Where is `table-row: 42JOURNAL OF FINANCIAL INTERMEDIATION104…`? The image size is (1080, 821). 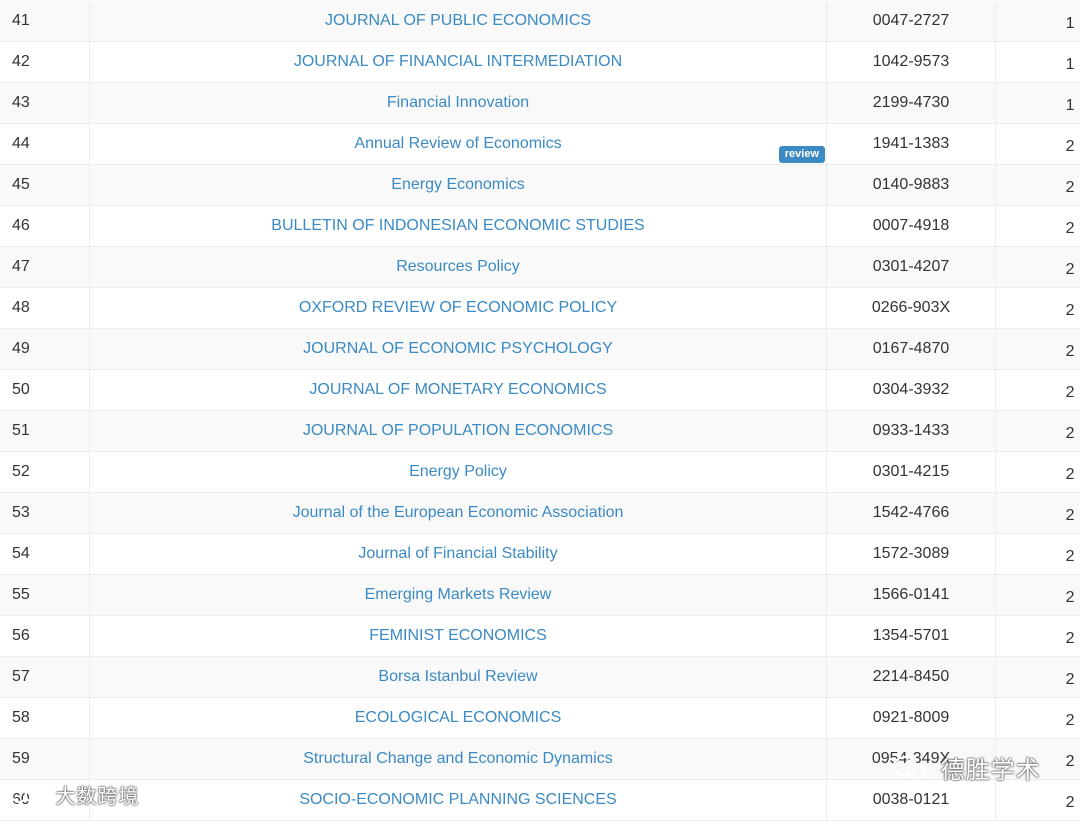
table-row: 42JOURNAL OF FINANCIAL INTERMEDIATION104… is located at coordinates (540, 62).